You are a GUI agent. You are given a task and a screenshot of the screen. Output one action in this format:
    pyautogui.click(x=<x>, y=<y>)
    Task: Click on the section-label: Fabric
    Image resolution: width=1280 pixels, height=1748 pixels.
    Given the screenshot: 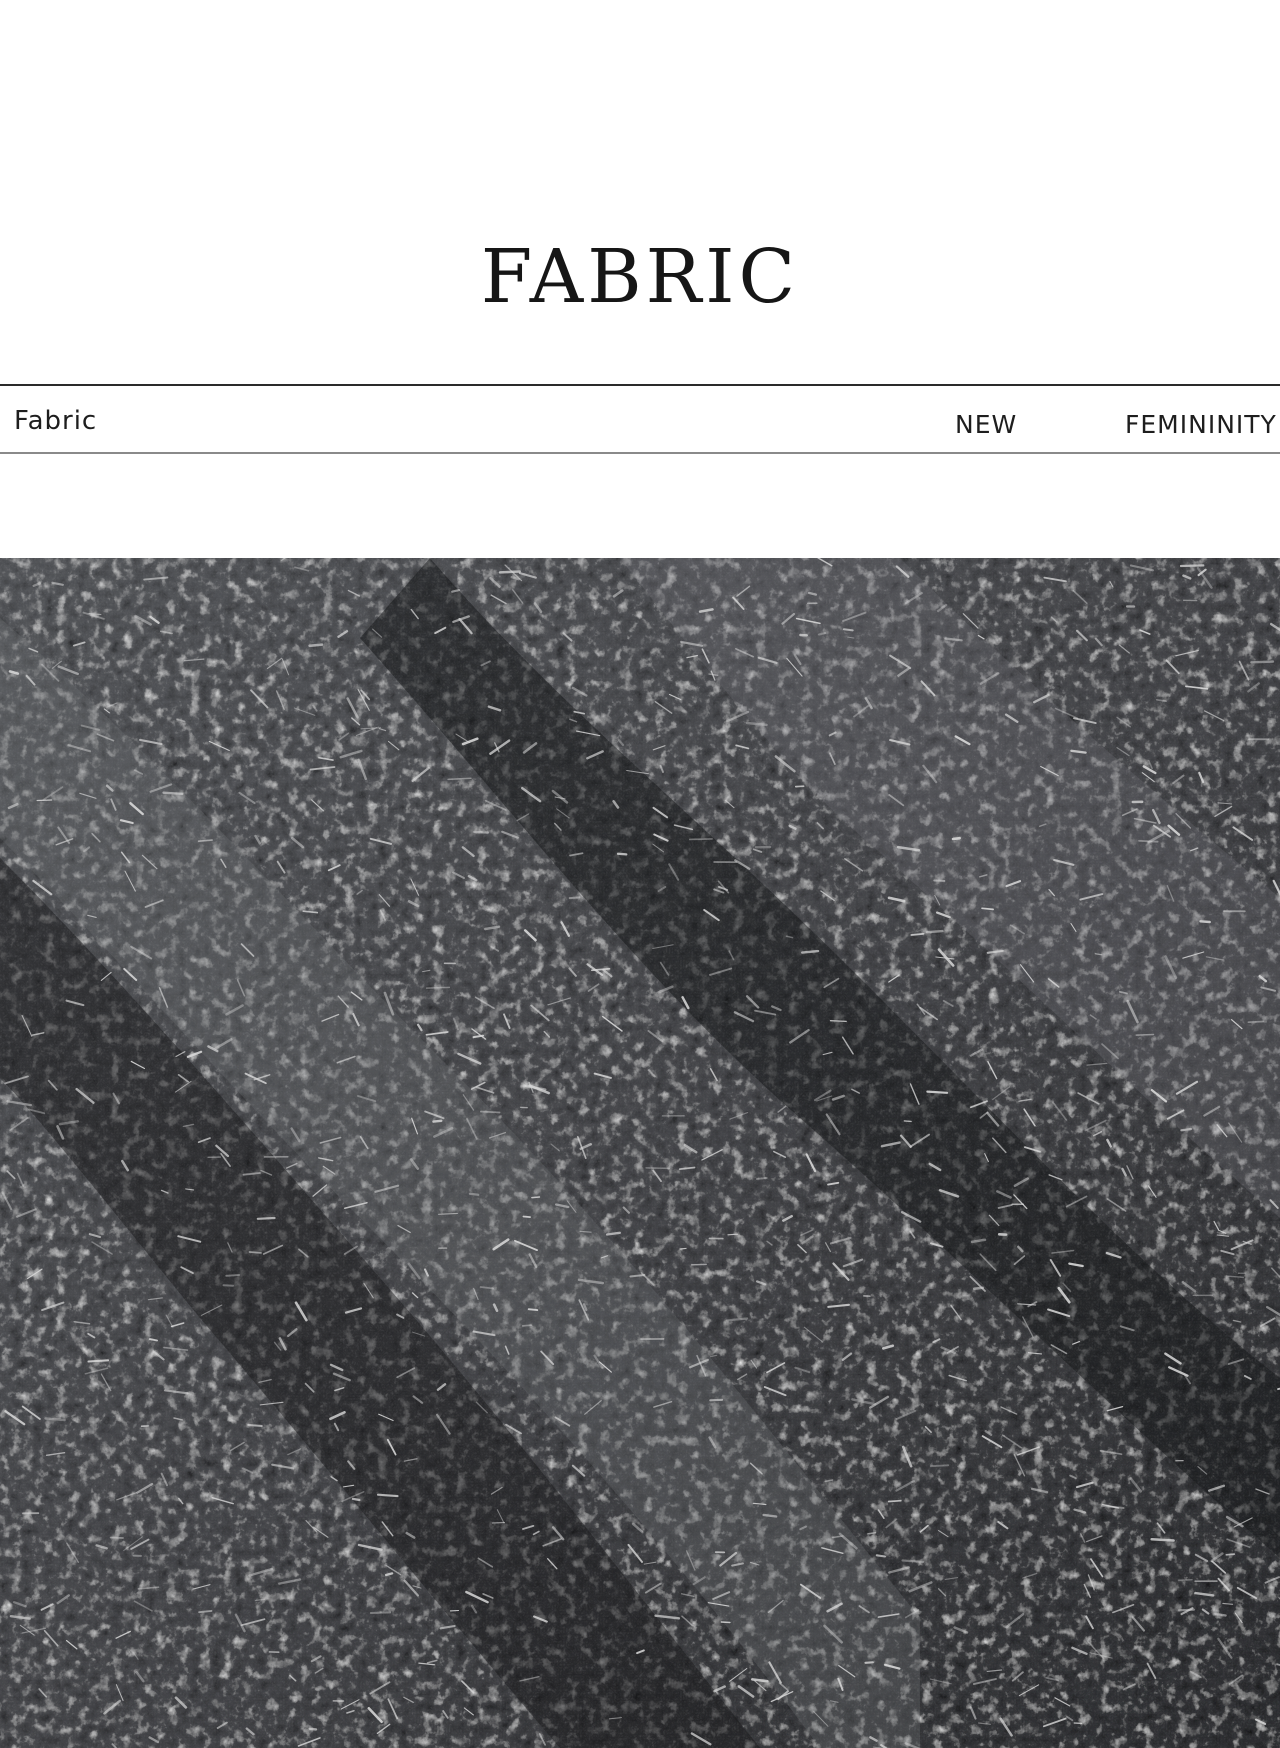 What is the action you would take?
    pyautogui.click(x=56, y=421)
    